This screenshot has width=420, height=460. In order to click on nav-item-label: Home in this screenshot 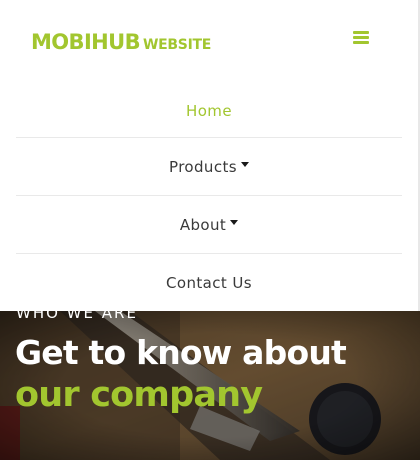, I will do `click(209, 111)`.